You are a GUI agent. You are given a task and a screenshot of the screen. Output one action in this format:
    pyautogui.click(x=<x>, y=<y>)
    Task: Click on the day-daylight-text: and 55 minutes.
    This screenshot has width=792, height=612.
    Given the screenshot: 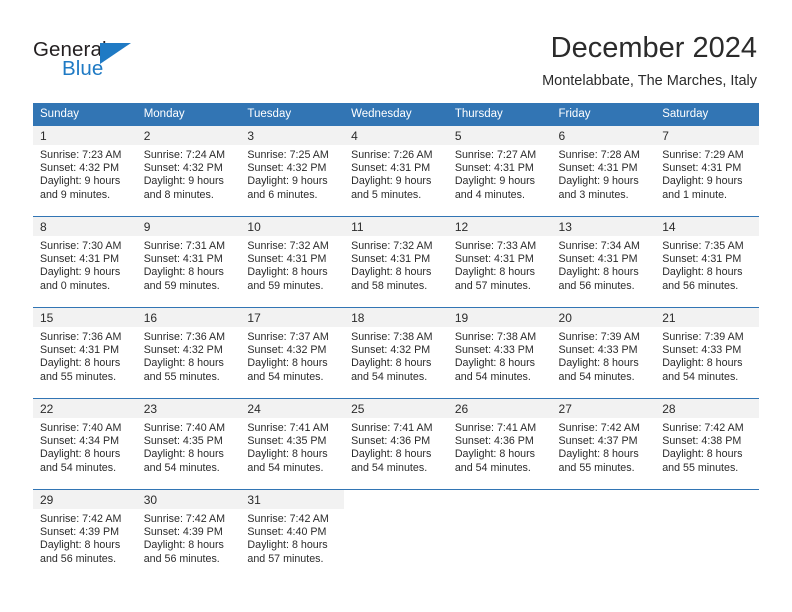 What is the action you would take?
    pyautogui.click(x=596, y=467)
    